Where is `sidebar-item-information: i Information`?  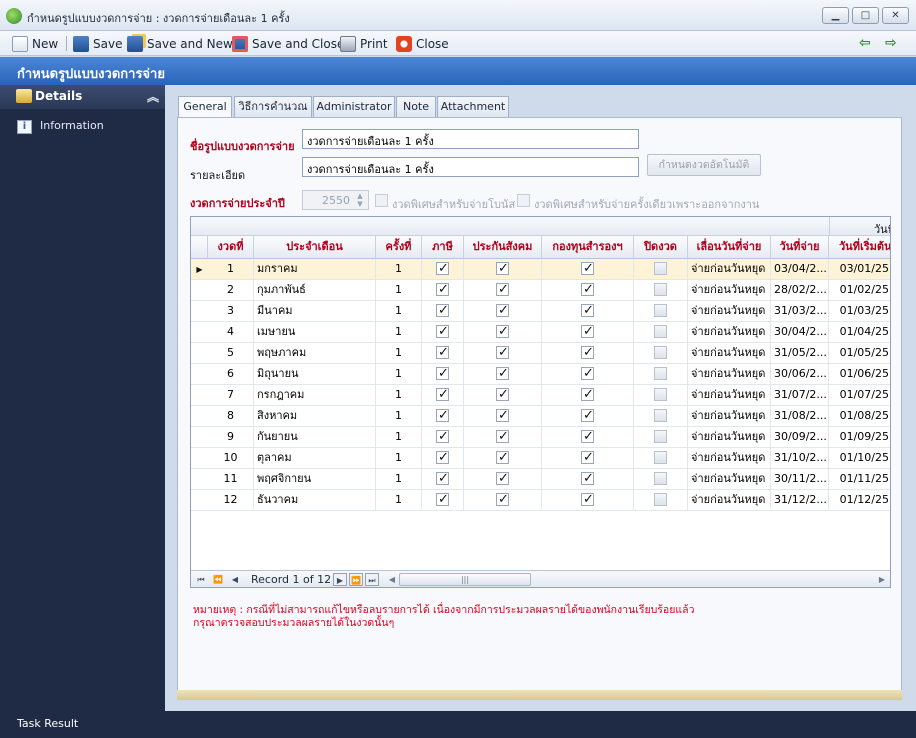 sidebar-item-information: i Information is located at coordinates (82, 126).